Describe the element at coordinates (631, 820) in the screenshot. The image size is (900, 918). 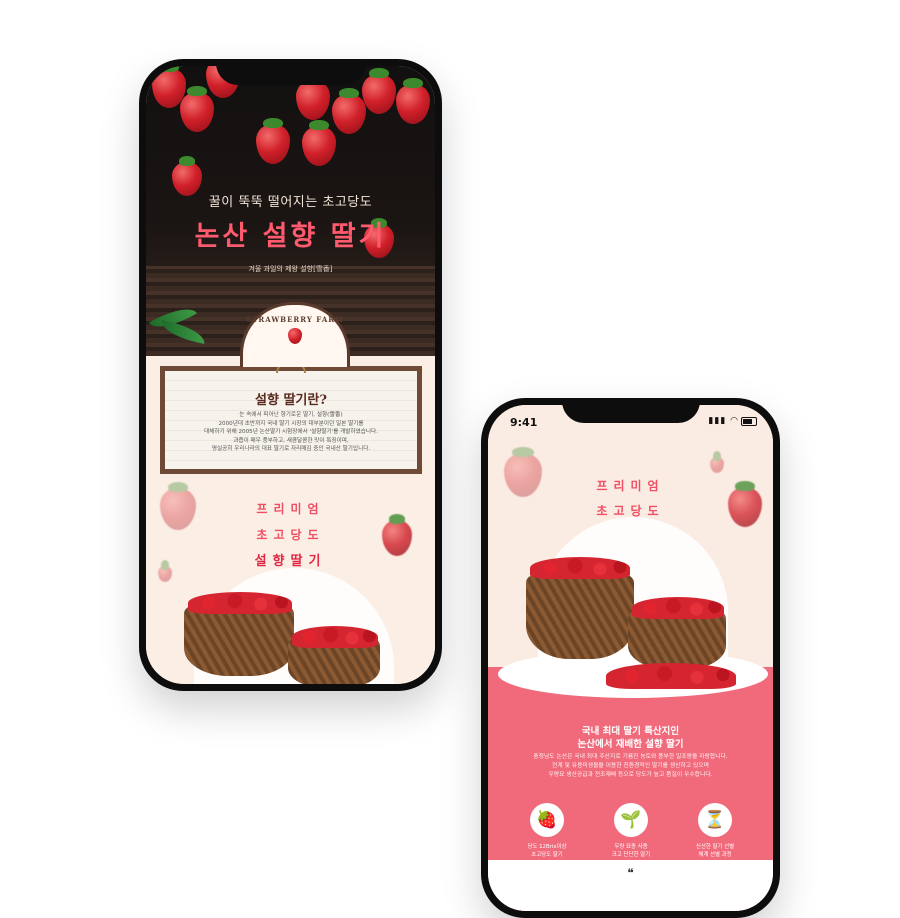
I see `sprout-icon: 🌱` at that location.